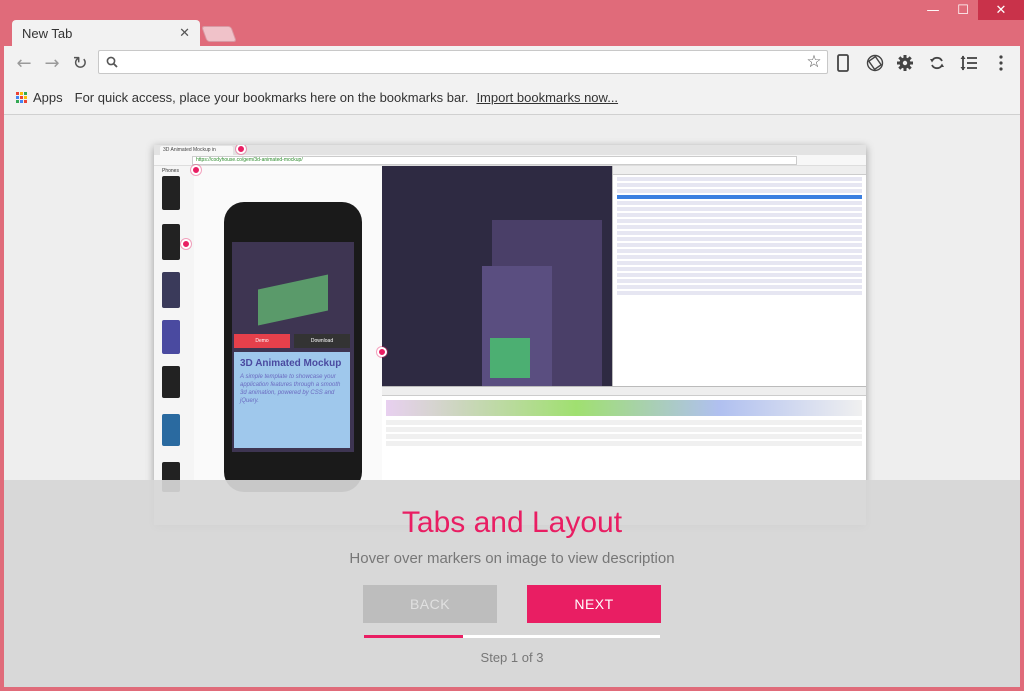 The height and width of the screenshot is (691, 1024). What do you see at coordinates (24, 63) in the screenshot?
I see `back-arrow-icon: ←` at bounding box center [24, 63].